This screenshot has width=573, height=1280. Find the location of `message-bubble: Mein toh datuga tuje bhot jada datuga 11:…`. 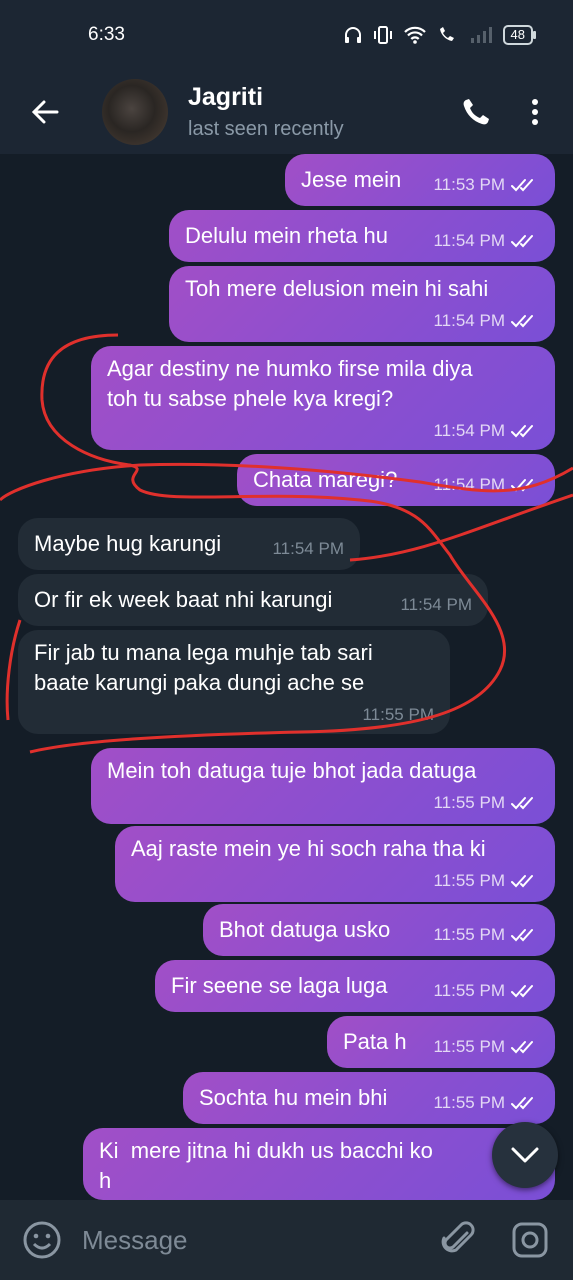

message-bubble: Mein toh datuga tuje bhot jada datuga 11:… is located at coordinates (323, 786).